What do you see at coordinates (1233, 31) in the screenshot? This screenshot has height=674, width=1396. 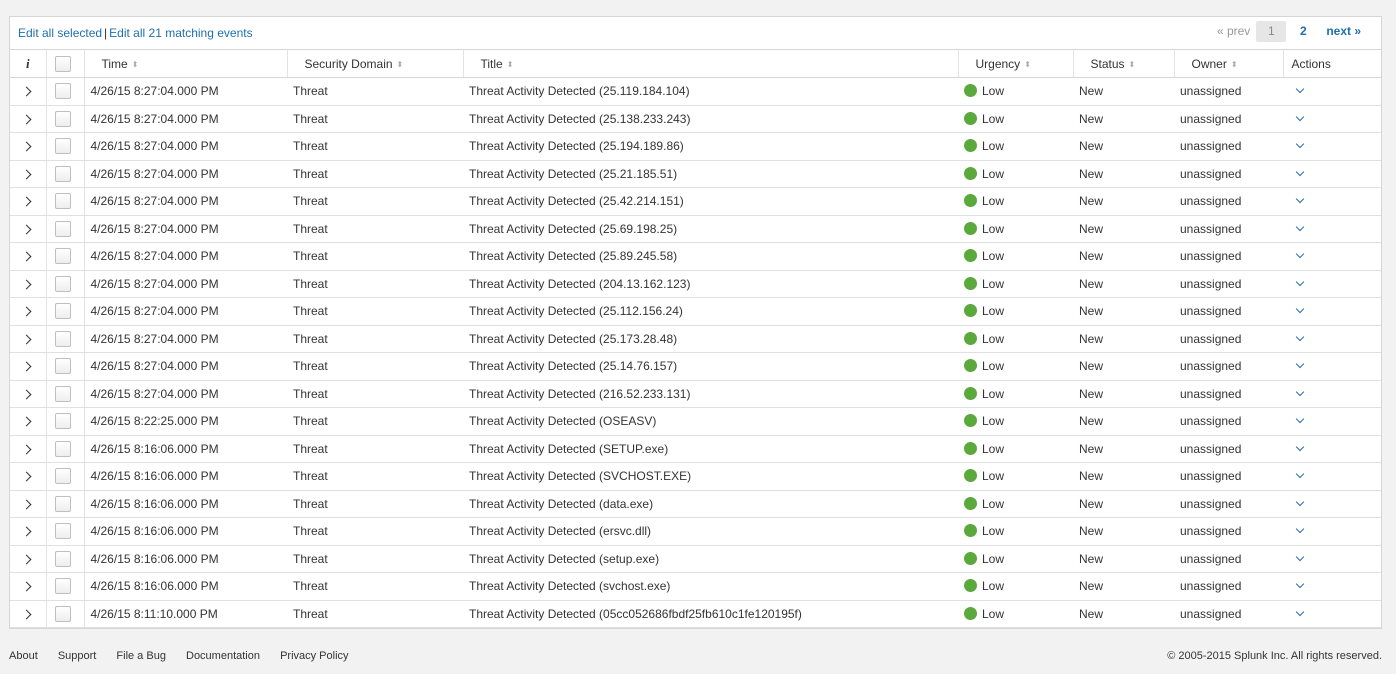 I see `prev-page-link: « prev` at bounding box center [1233, 31].